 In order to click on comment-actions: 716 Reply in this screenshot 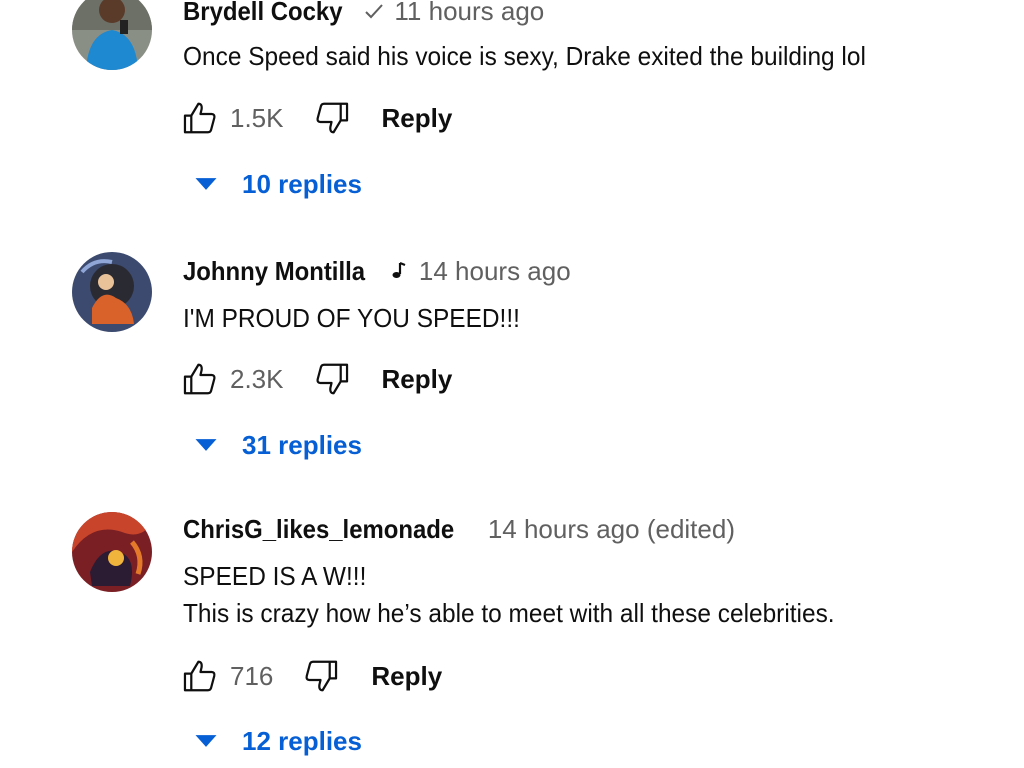, I will do `click(311, 676)`.